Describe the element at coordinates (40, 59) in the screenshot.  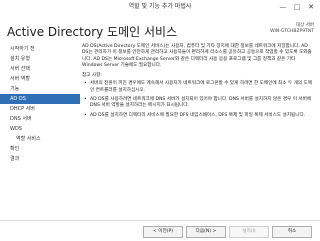
I see `sidebar-item-installation-type: 설치 유형` at that location.